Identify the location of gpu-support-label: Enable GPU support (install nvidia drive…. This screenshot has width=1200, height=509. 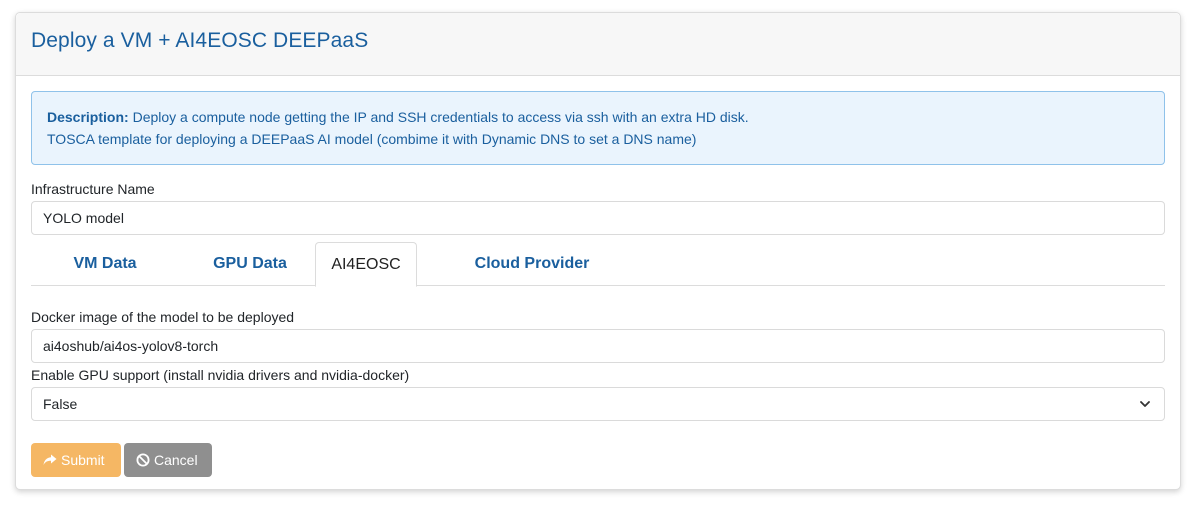
(220, 375).